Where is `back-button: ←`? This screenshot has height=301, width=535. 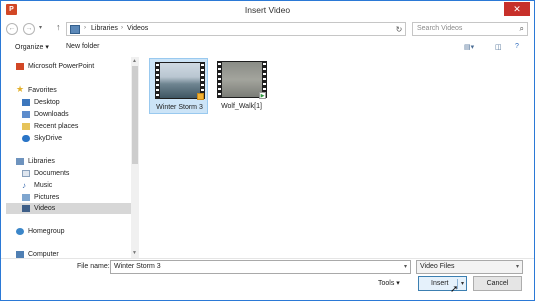 back-button: ← is located at coordinates (12, 29).